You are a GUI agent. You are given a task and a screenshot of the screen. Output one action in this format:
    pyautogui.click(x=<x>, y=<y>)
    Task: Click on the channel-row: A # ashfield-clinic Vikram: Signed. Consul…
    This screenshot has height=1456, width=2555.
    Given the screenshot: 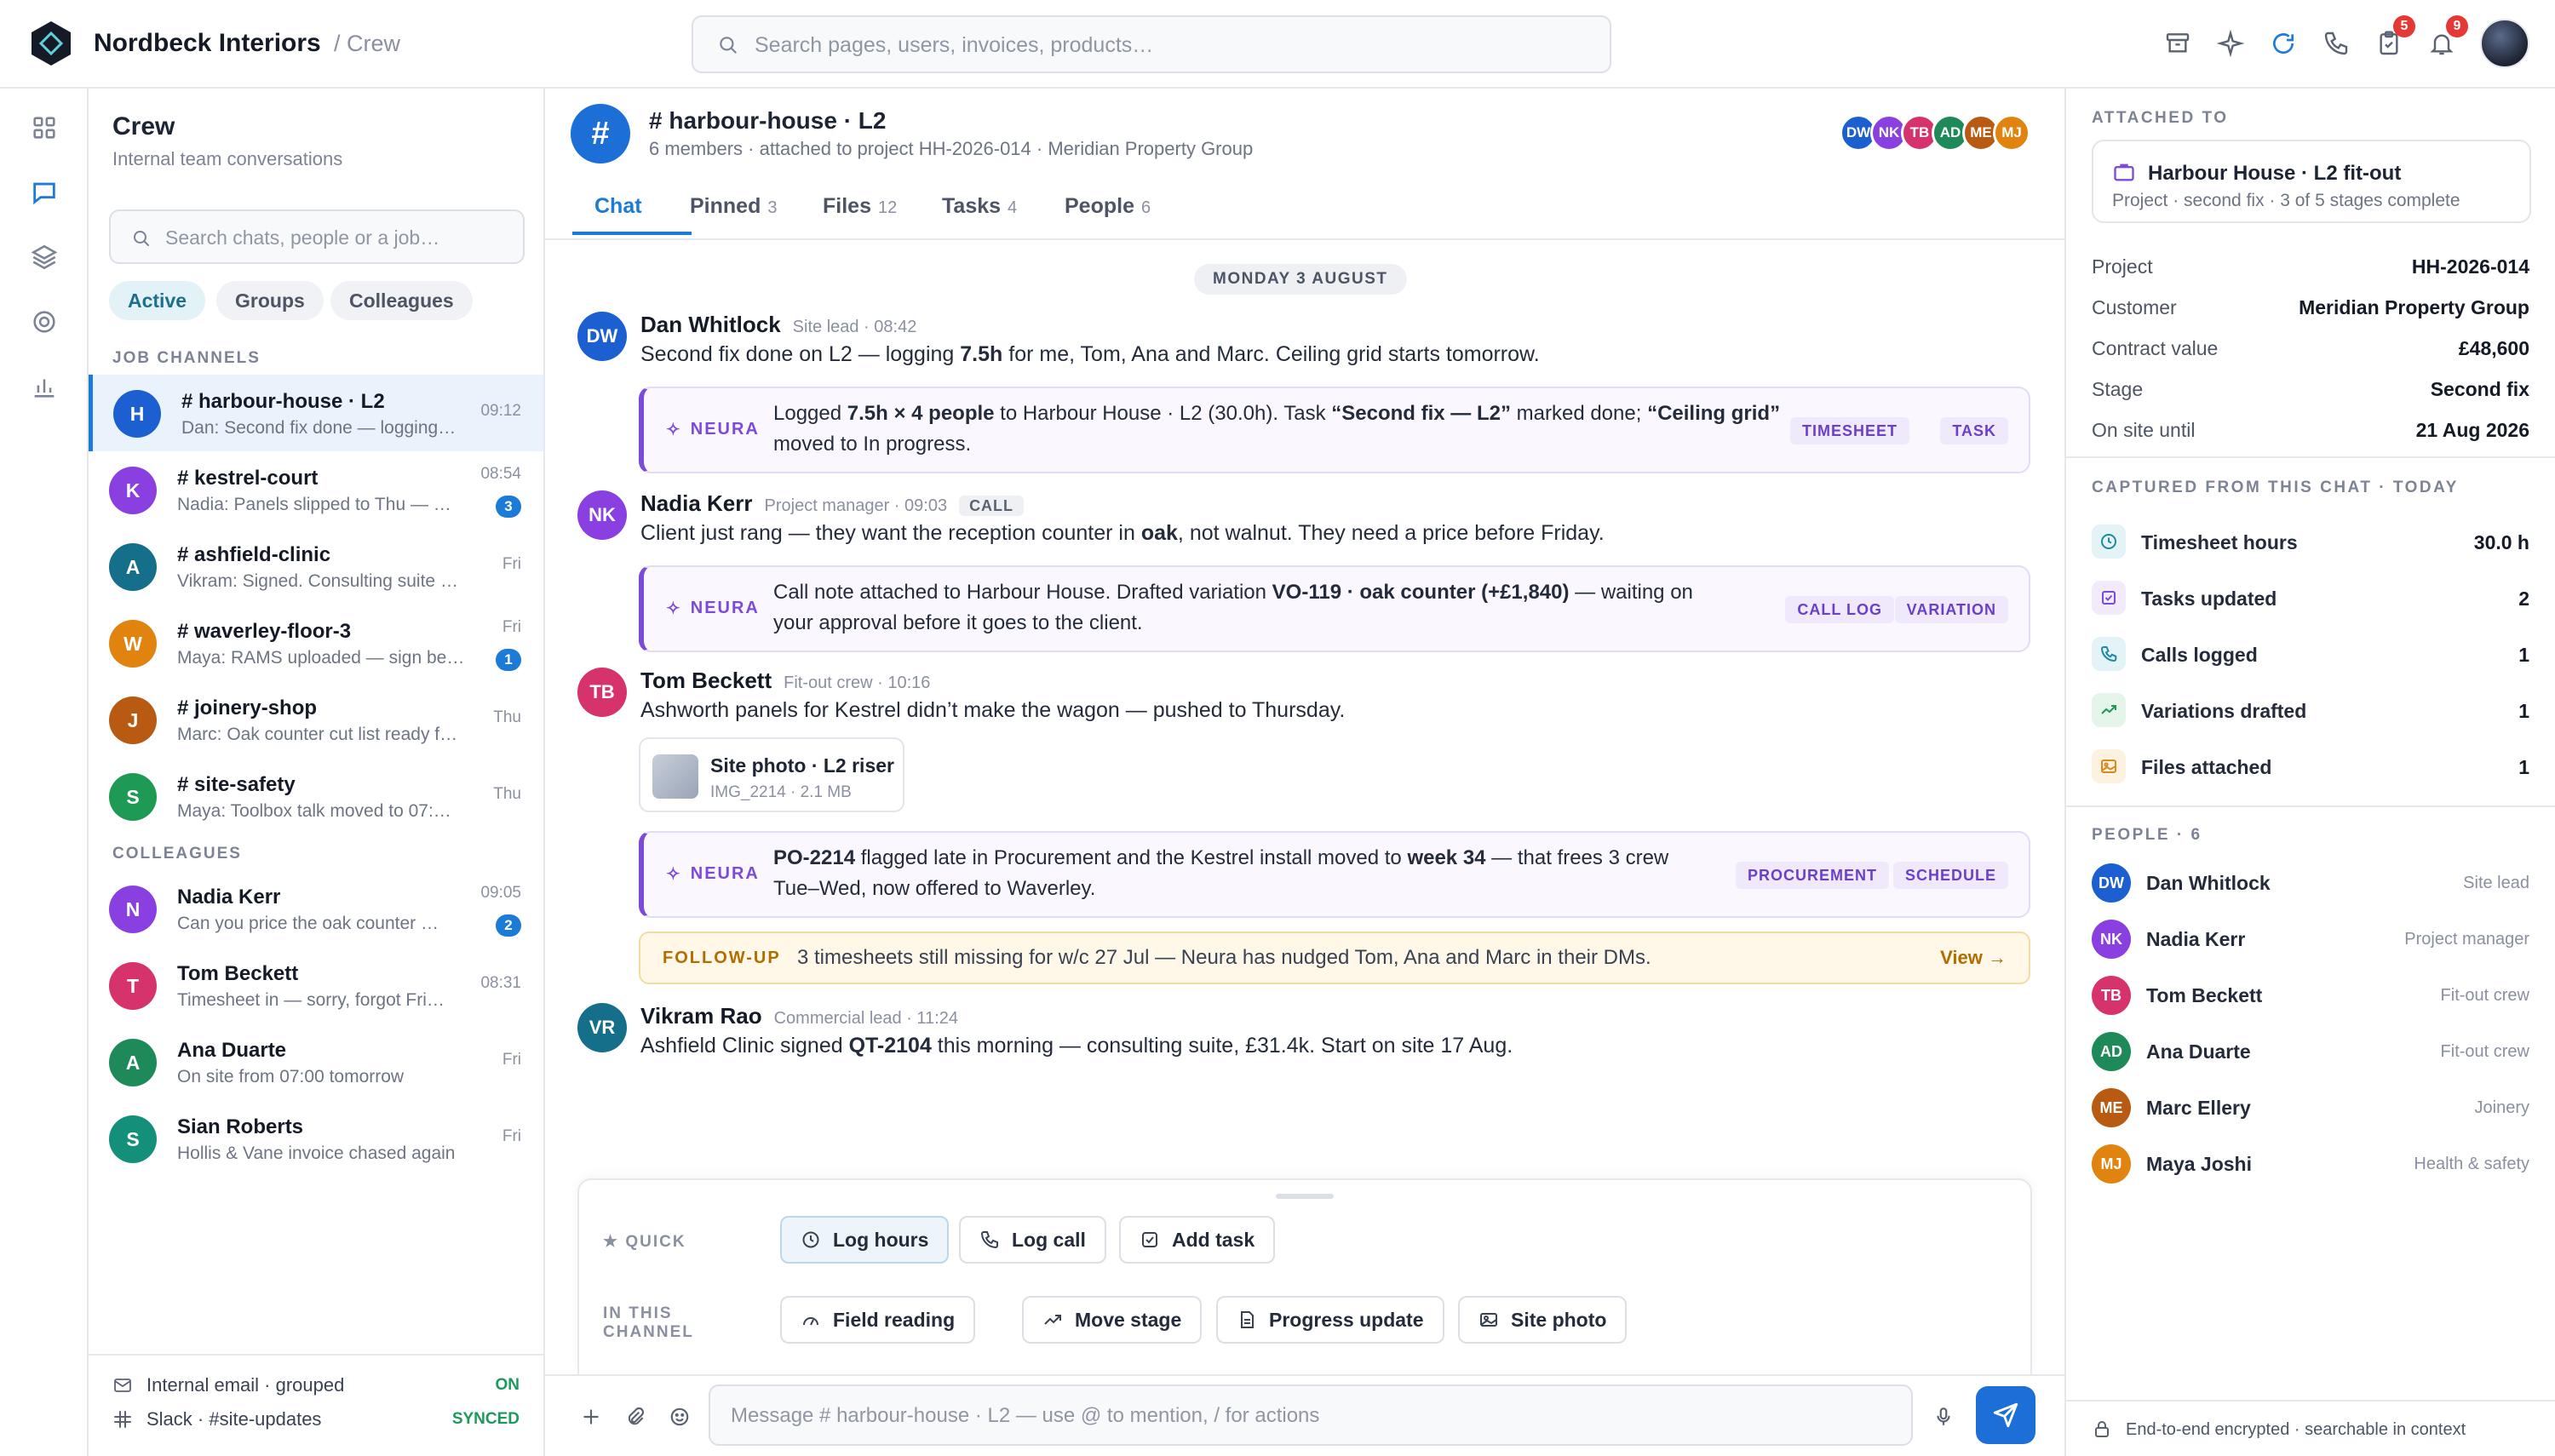 What is the action you would take?
    pyautogui.click(x=316, y=566)
    